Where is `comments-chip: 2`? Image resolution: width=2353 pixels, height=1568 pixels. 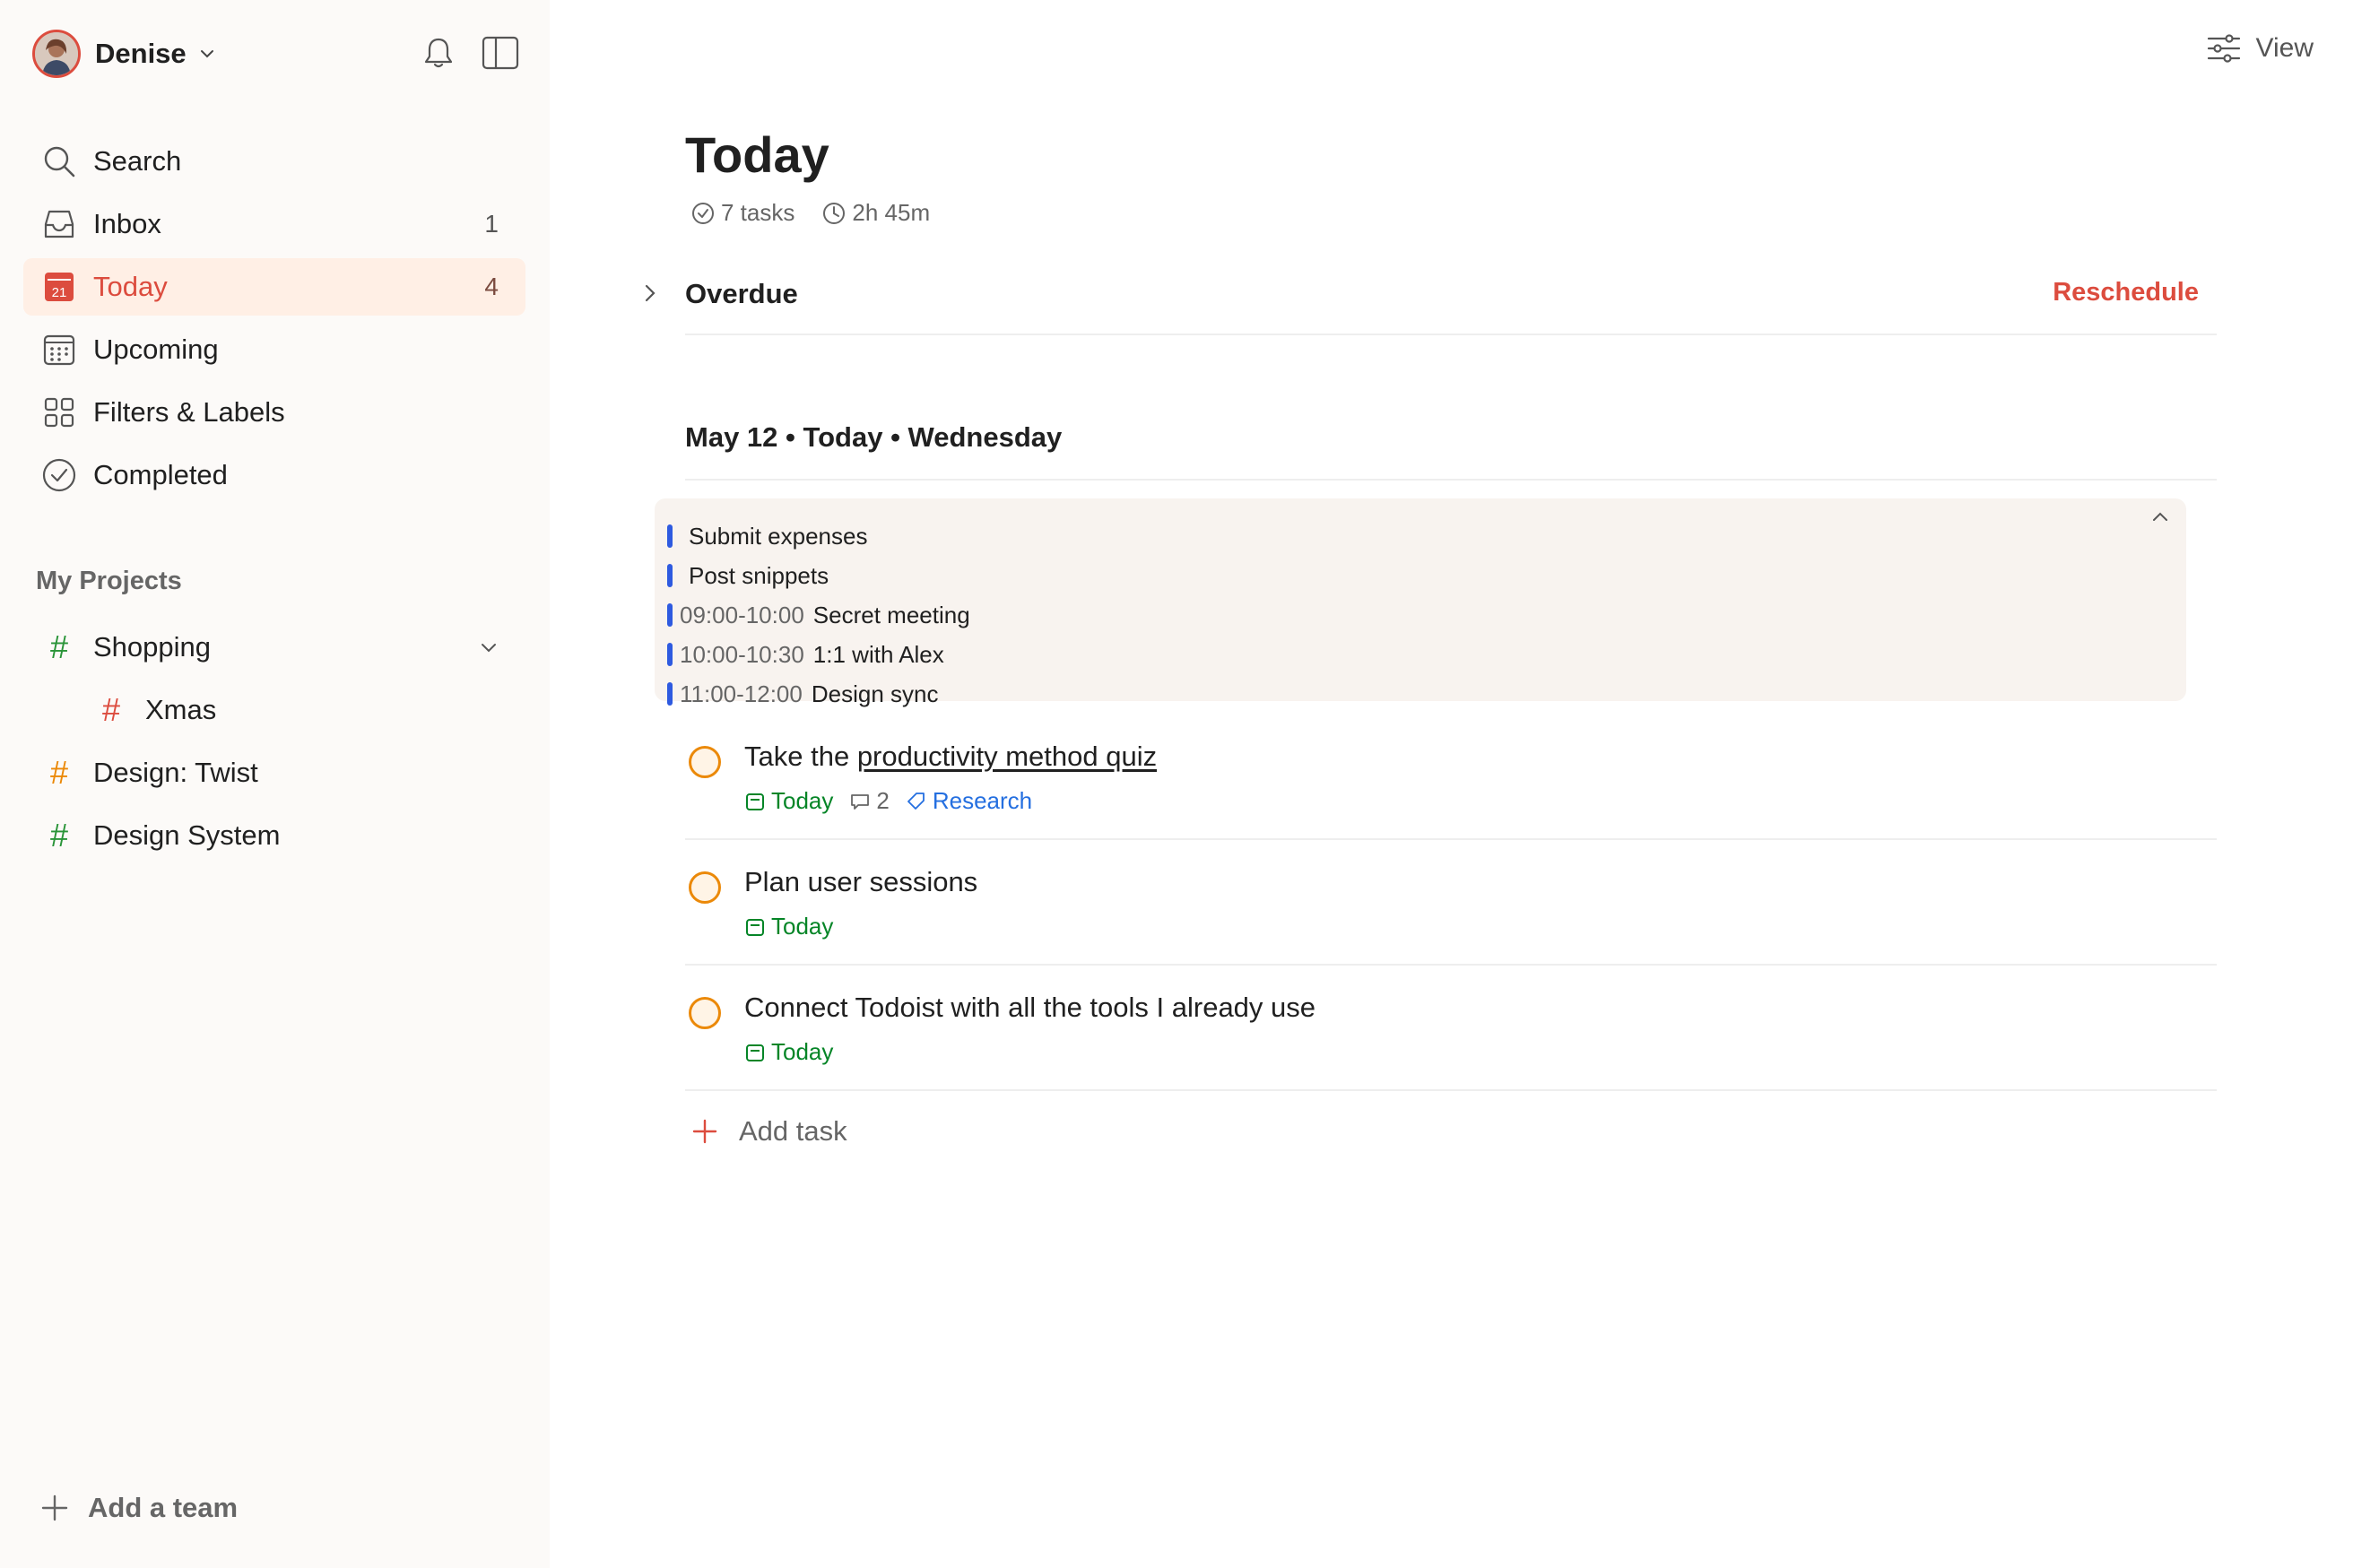
comments-chip: 2 is located at coordinates (870, 801).